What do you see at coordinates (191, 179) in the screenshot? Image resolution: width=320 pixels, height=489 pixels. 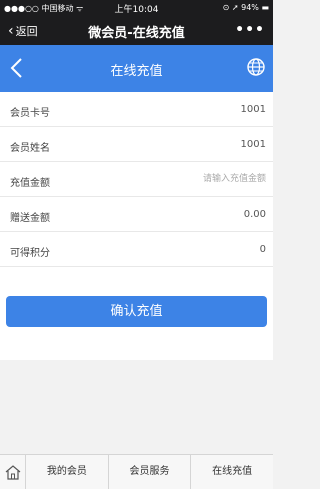 I see `amount-input` at bounding box center [191, 179].